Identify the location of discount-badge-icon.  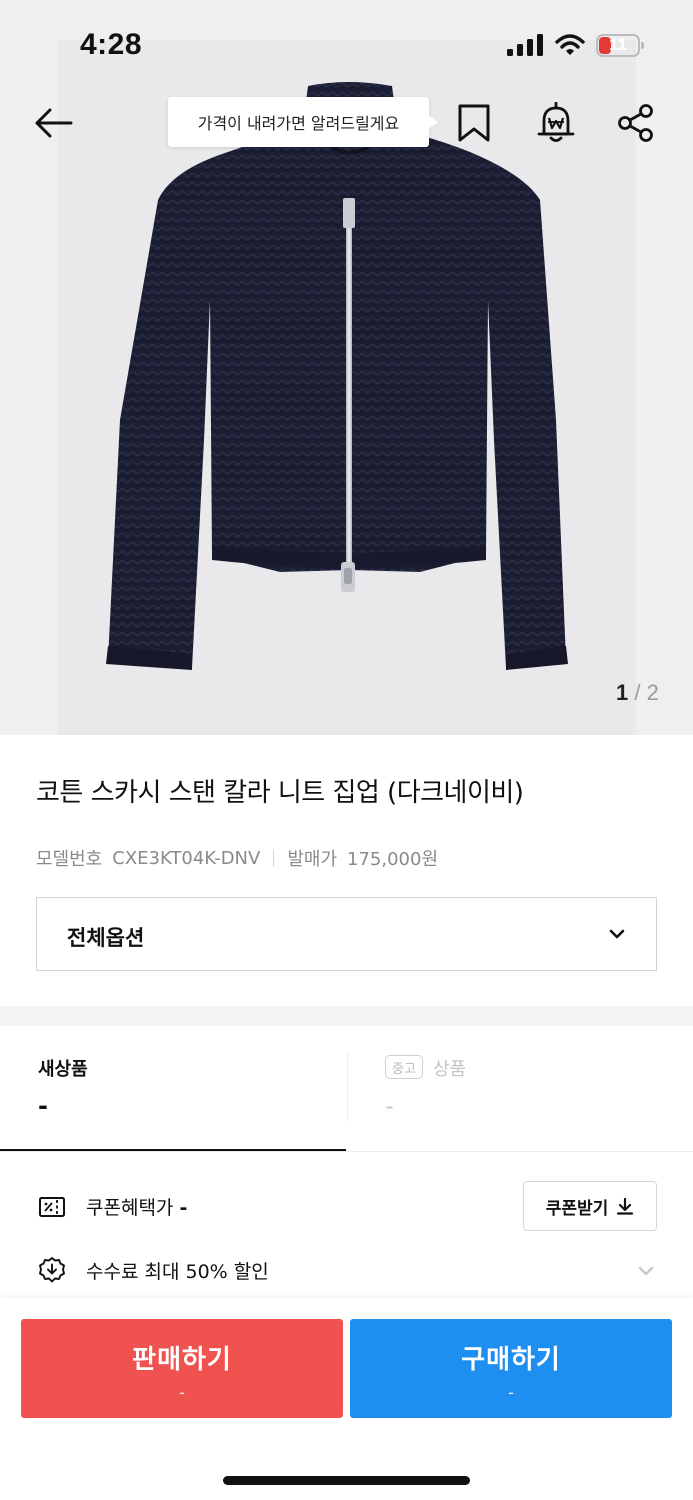
(52, 1270).